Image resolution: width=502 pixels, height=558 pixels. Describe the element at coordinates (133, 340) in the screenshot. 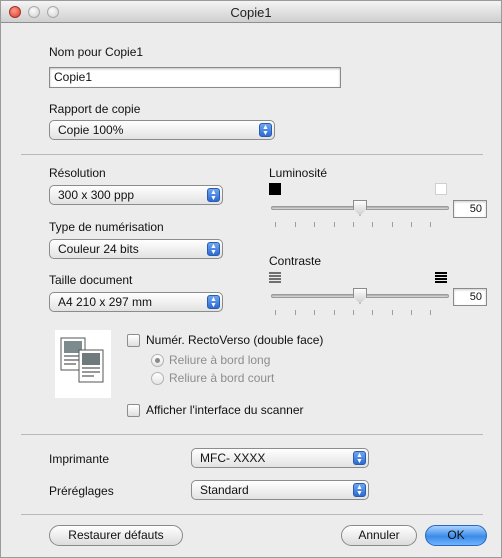

I see `duplex-checkbox` at that location.